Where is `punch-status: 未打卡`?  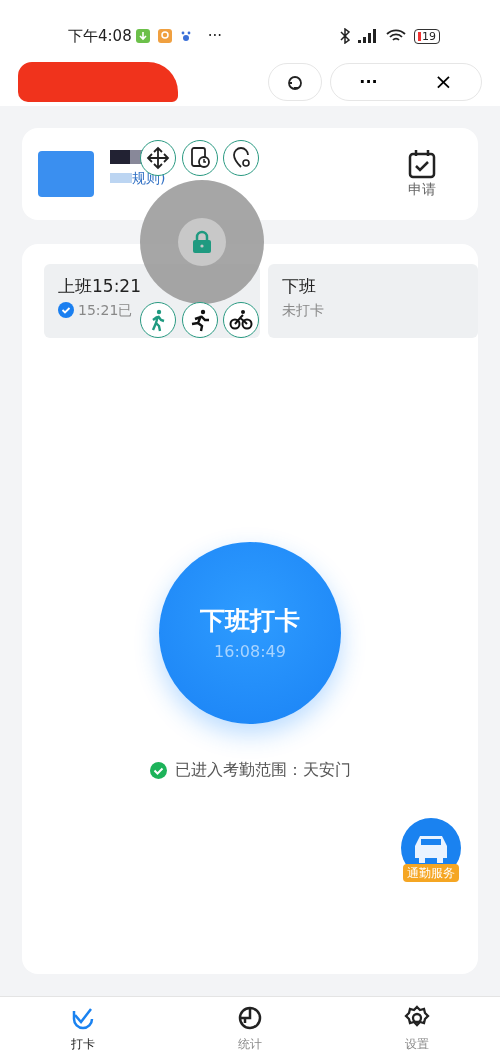
punch-status: 未打卡 is located at coordinates (303, 310).